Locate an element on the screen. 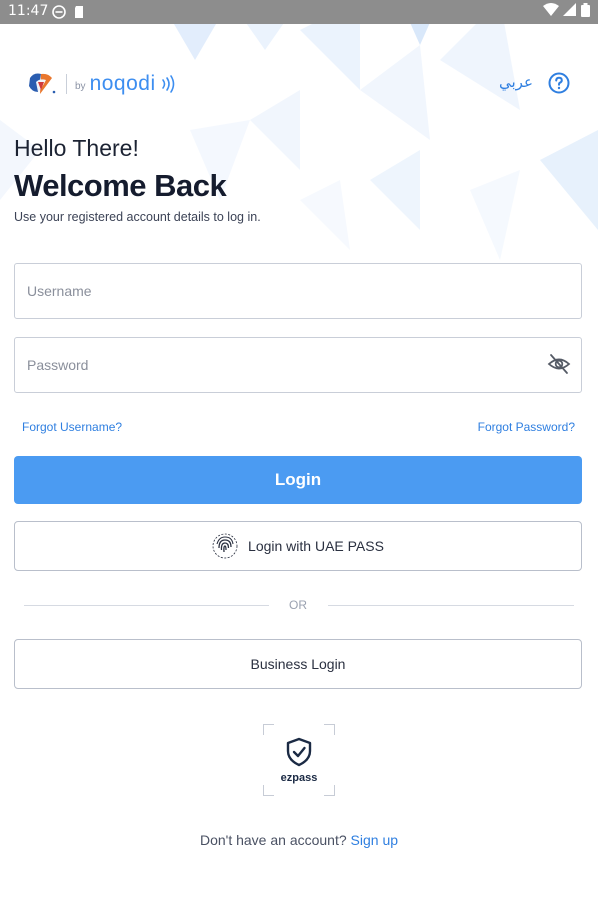 Image resolution: width=598 pixels, height=900 pixels. ezpass-label: ezpass is located at coordinates (299, 778).